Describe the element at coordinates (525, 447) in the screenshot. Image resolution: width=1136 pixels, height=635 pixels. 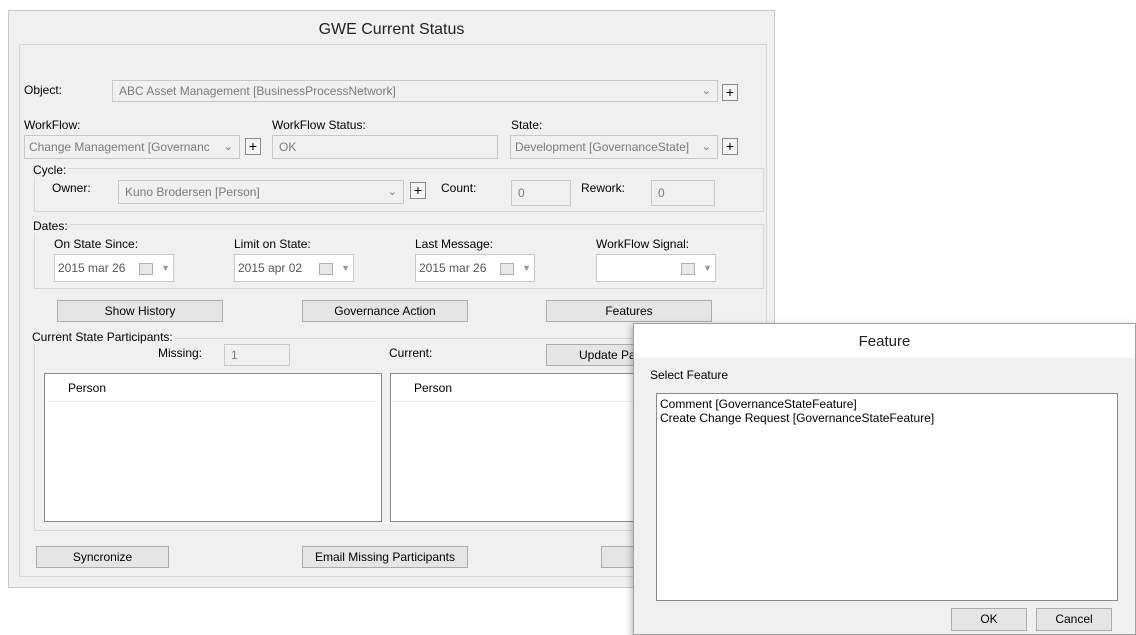
I see `current-participants-list: Person` at that location.